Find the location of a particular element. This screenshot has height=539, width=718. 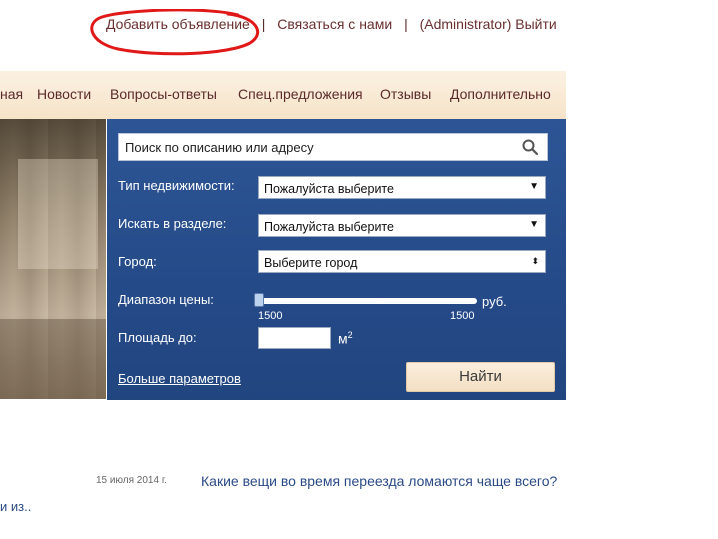

area-unit-base: м is located at coordinates (343, 338).